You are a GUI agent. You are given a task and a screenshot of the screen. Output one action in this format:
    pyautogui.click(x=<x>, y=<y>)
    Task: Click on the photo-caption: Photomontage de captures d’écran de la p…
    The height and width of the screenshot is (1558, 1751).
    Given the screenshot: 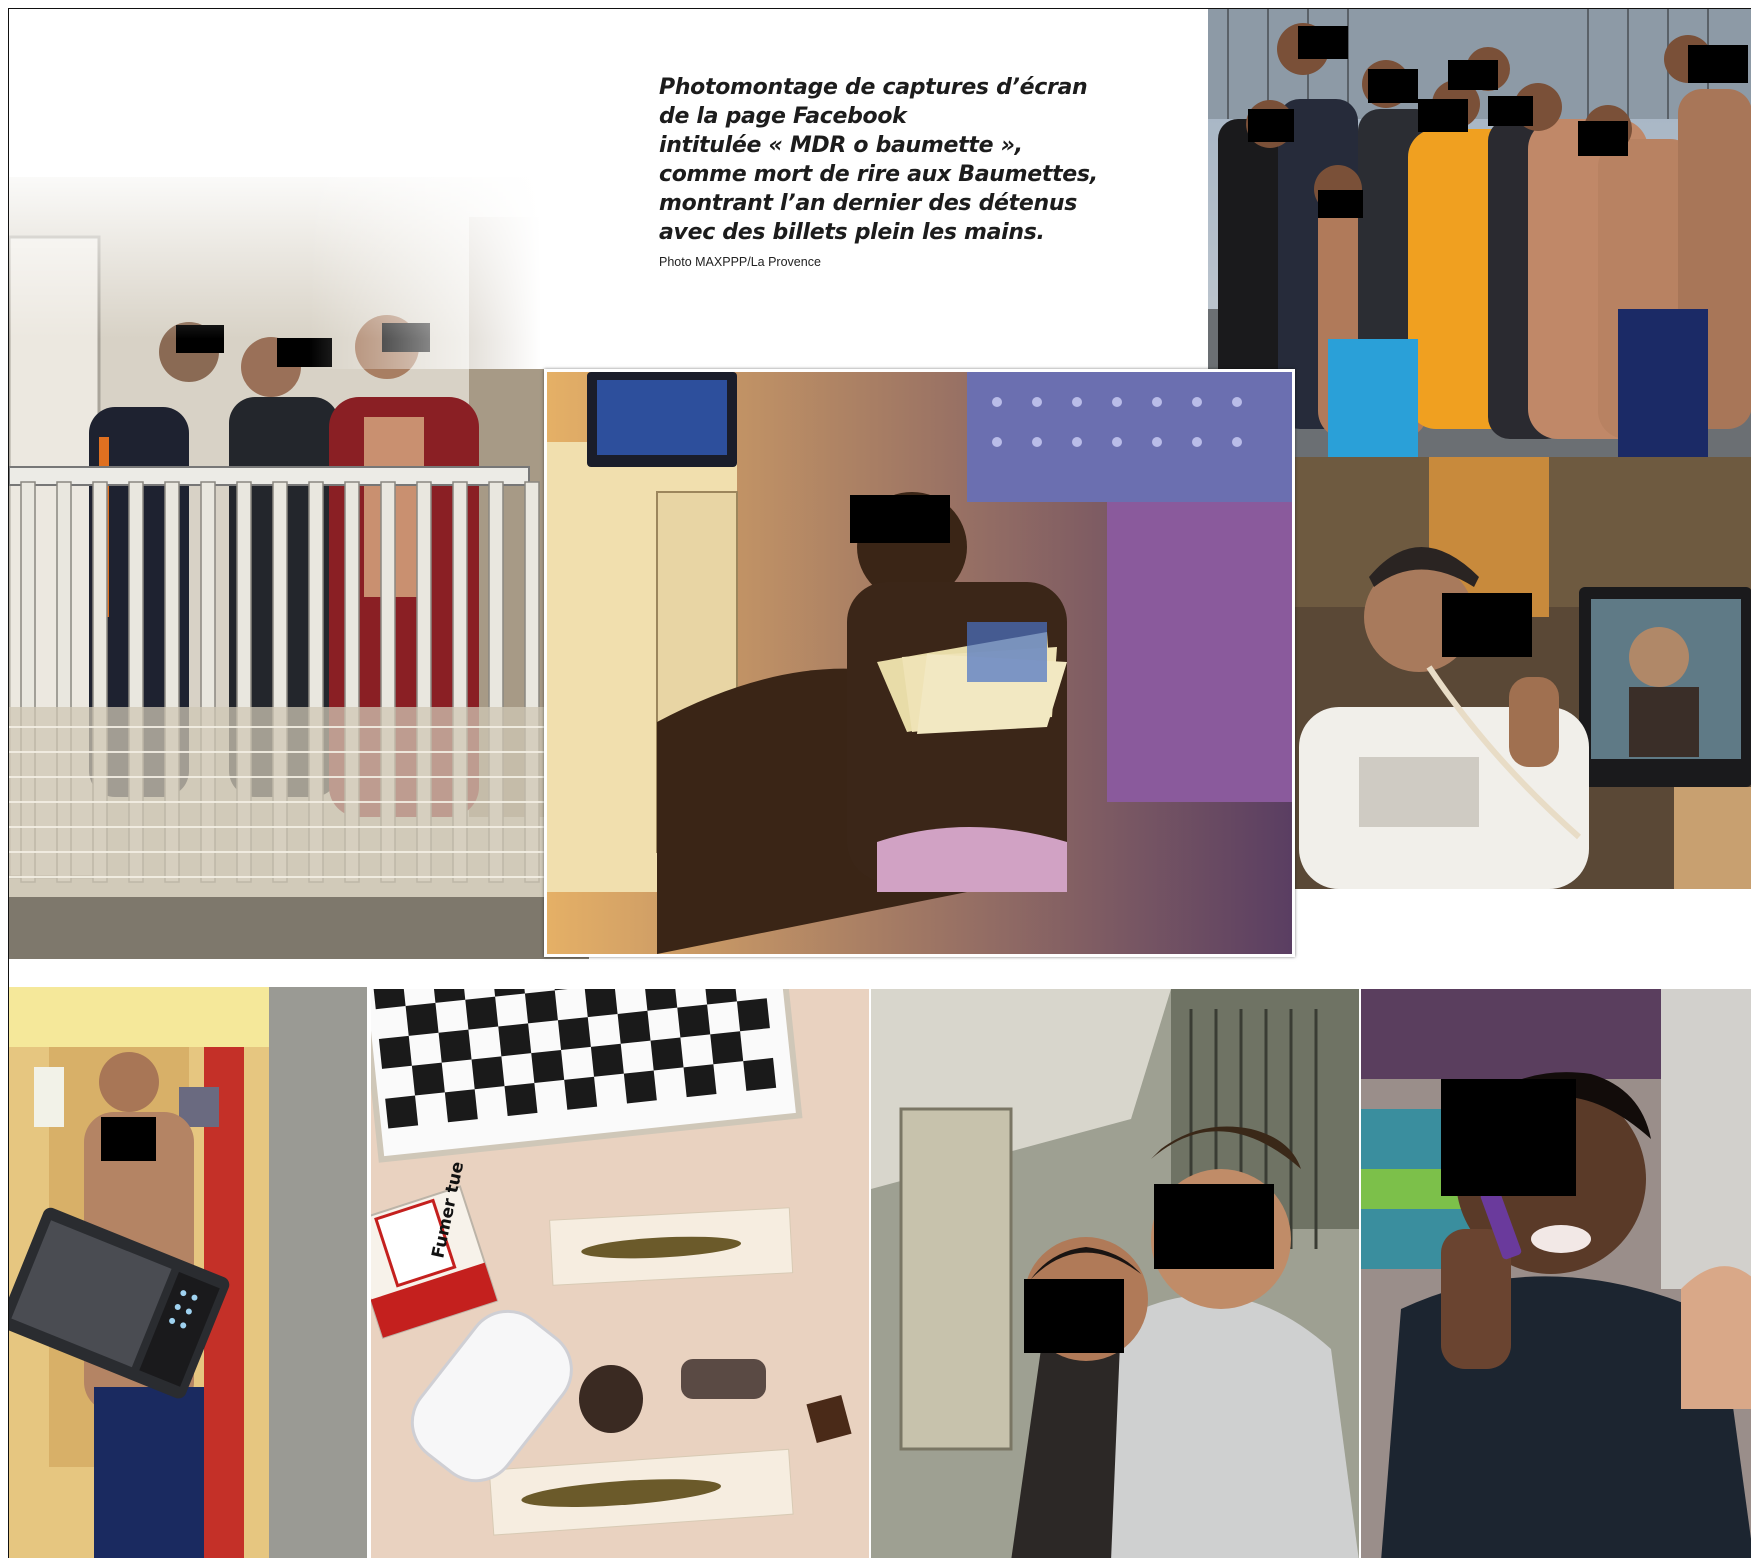 What is the action you would take?
    pyautogui.click(x=889, y=171)
    